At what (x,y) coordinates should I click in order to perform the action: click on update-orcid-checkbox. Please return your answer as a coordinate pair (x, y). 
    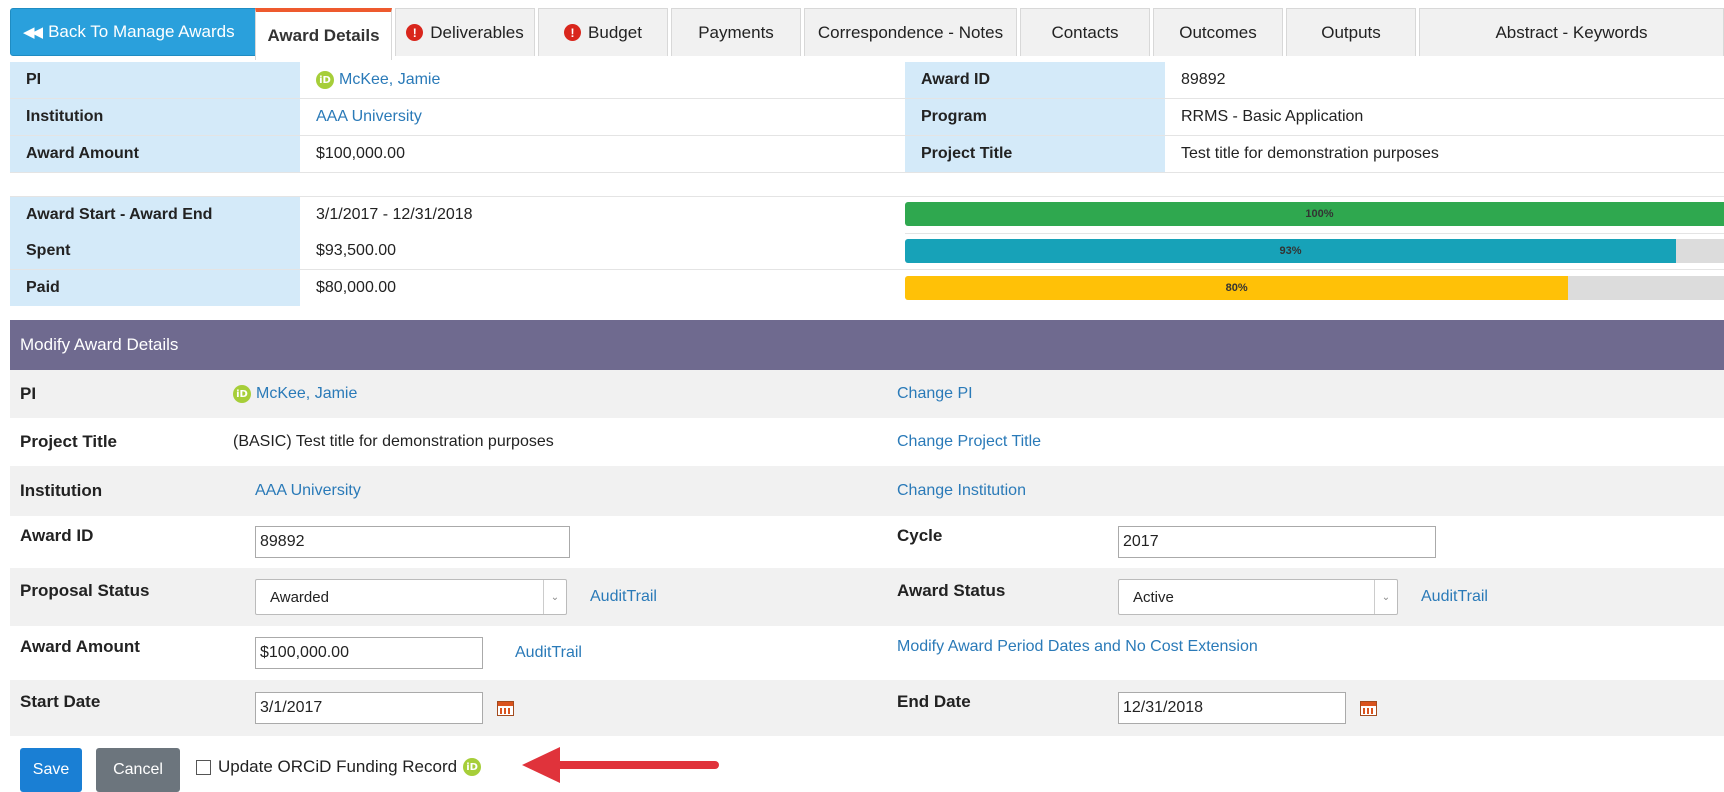
    Looking at the image, I should click on (203, 767).